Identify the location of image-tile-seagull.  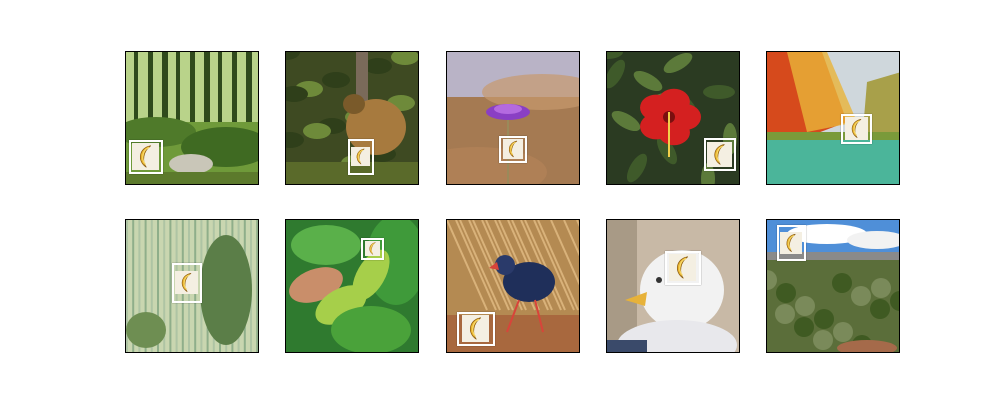
(673, 286).